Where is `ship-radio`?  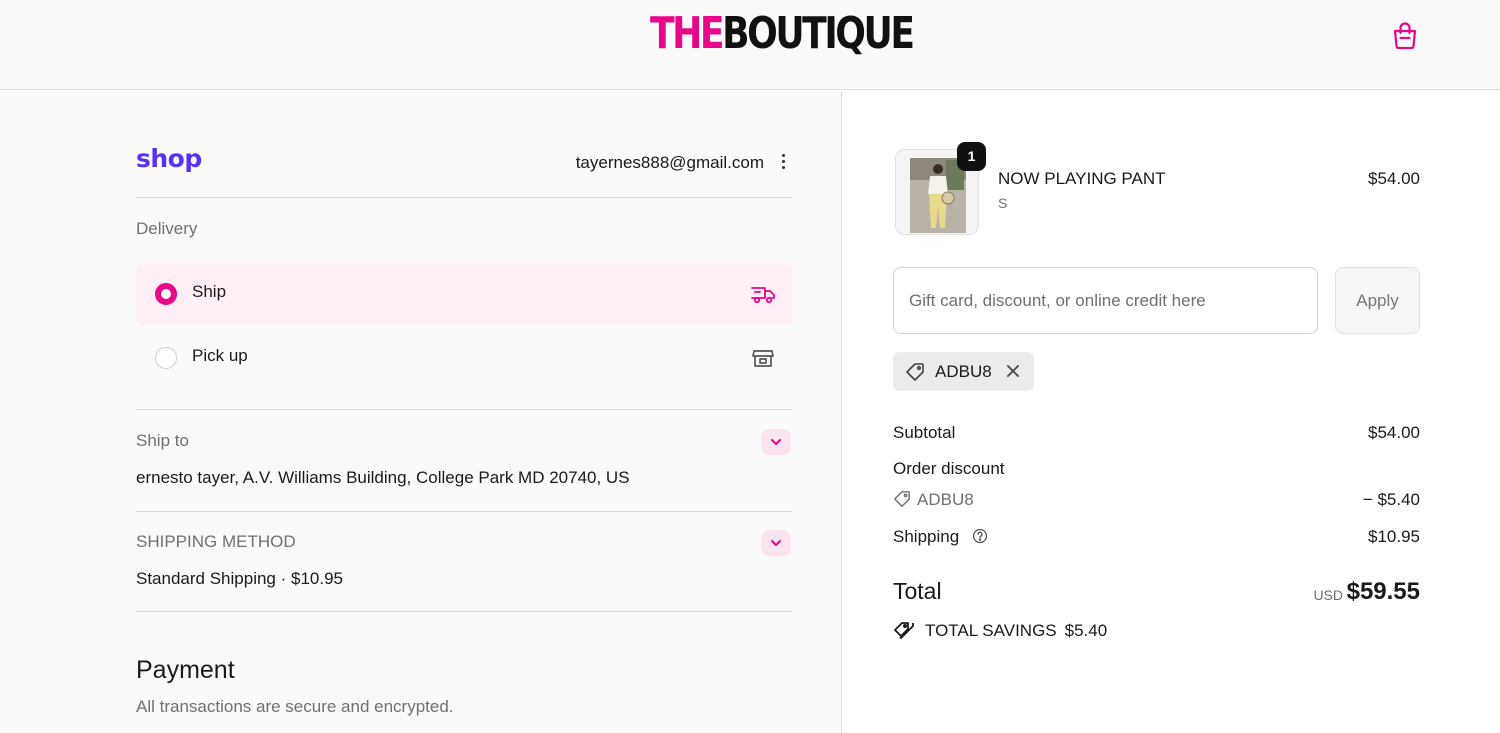
ship-radio is located at coordinates (166, 294).